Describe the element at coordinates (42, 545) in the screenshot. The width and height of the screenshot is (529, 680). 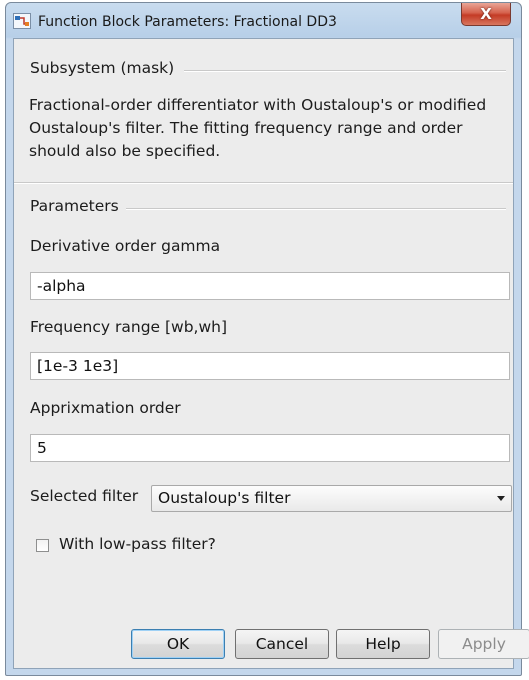
I see `lowpass-filter-checkbox` at that location.